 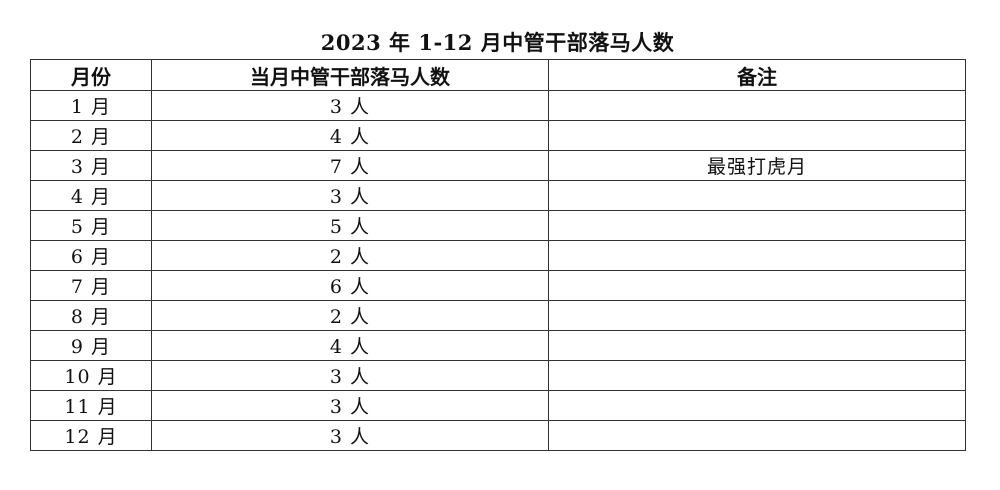 What do you see at coordinates (91, 195) in the screenshot?
I see `month-cell: 4 月` at bounding box center [91, 195].